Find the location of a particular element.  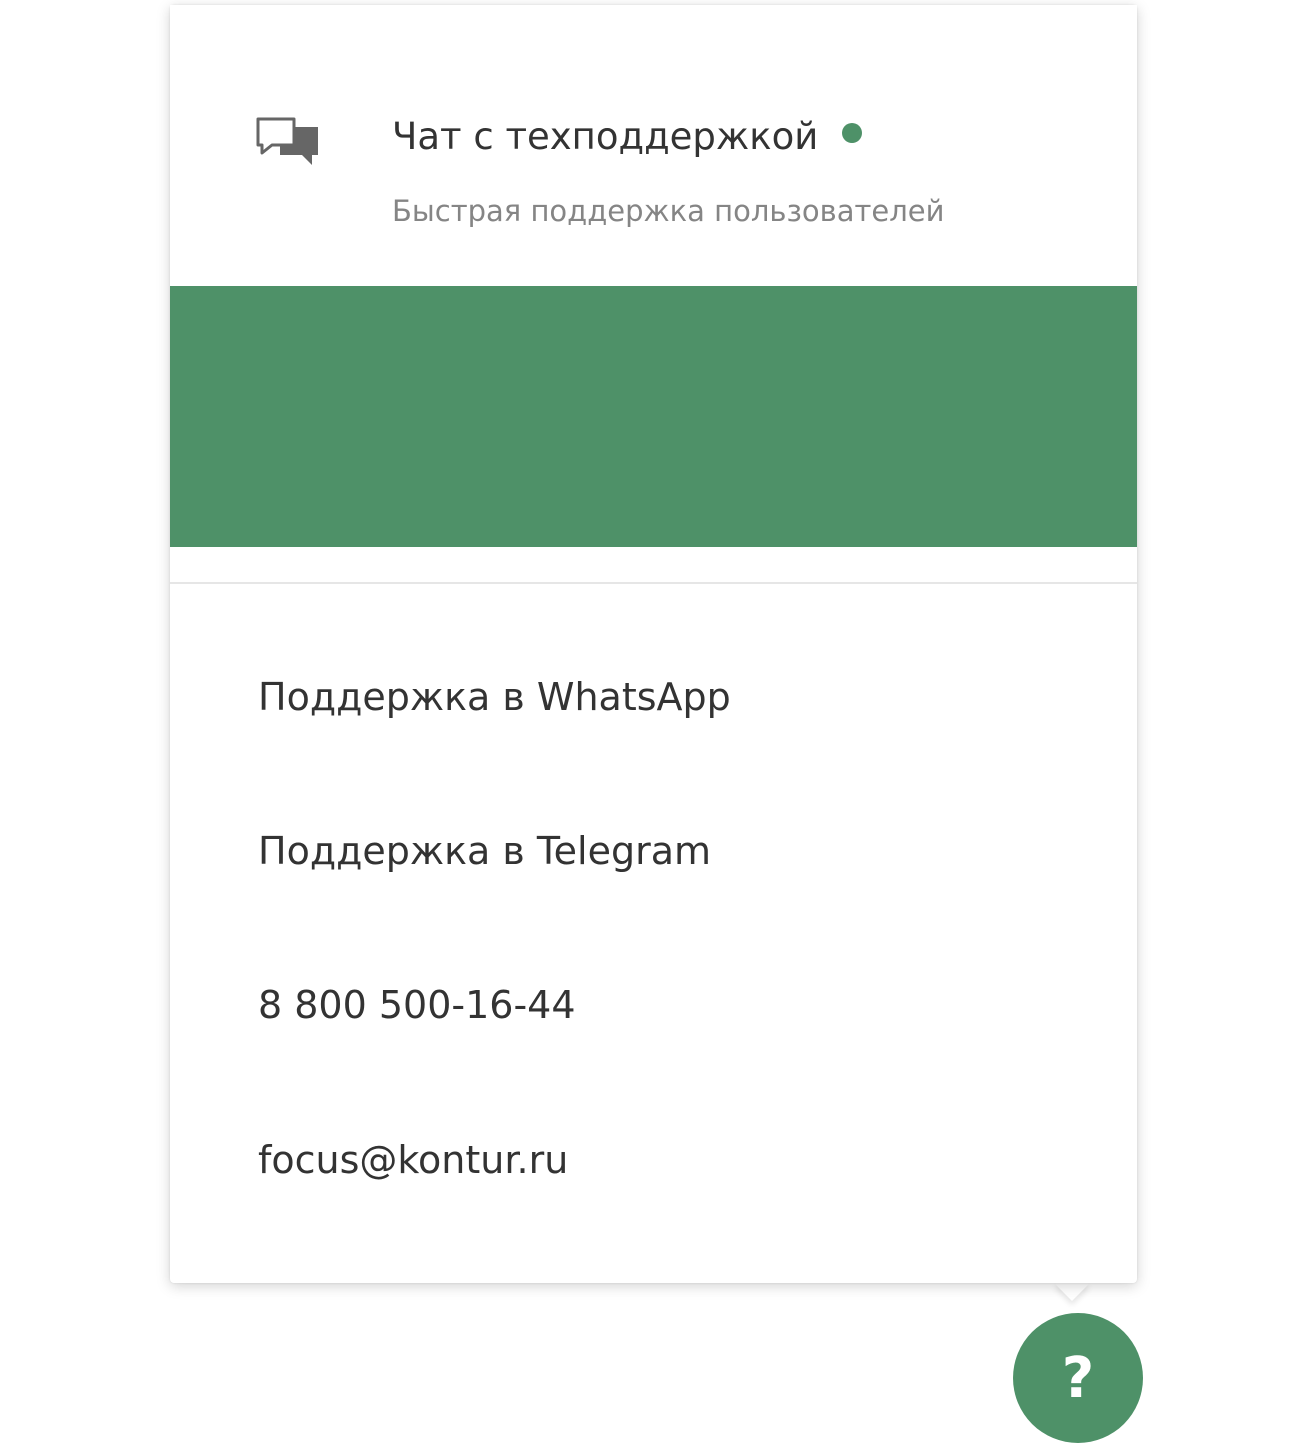

help-button: ? is located at coordinates (1078, 1378).